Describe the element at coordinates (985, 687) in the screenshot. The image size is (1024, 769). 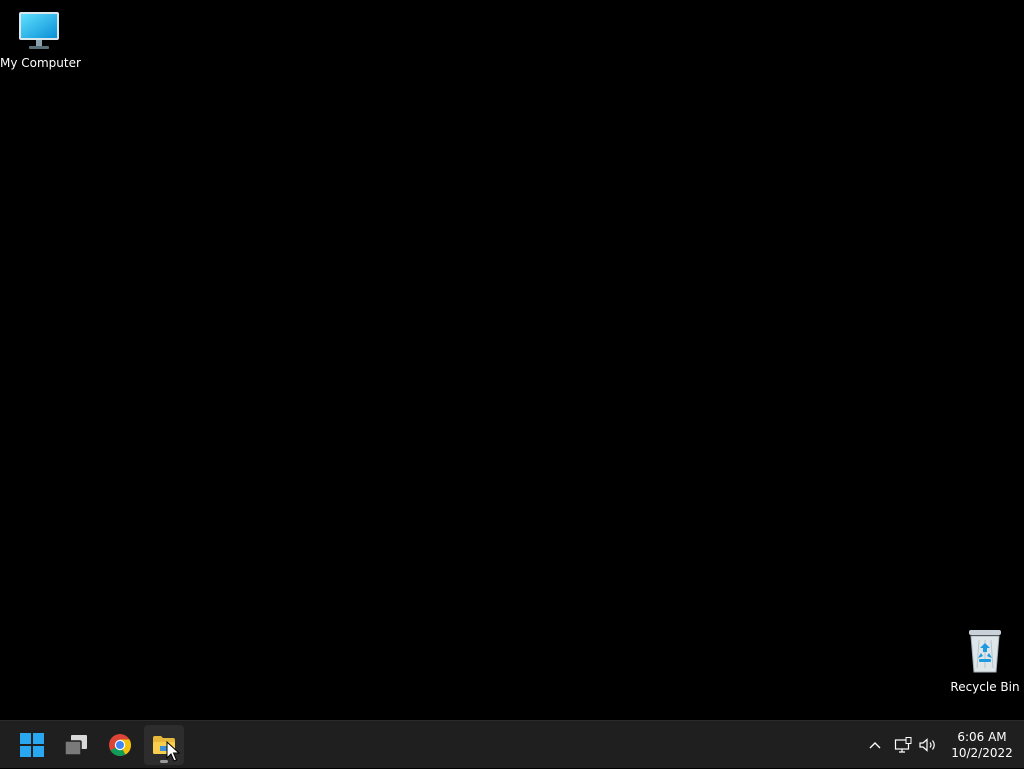
I see `desktop-icon-label: Recycle Bin` at that location.